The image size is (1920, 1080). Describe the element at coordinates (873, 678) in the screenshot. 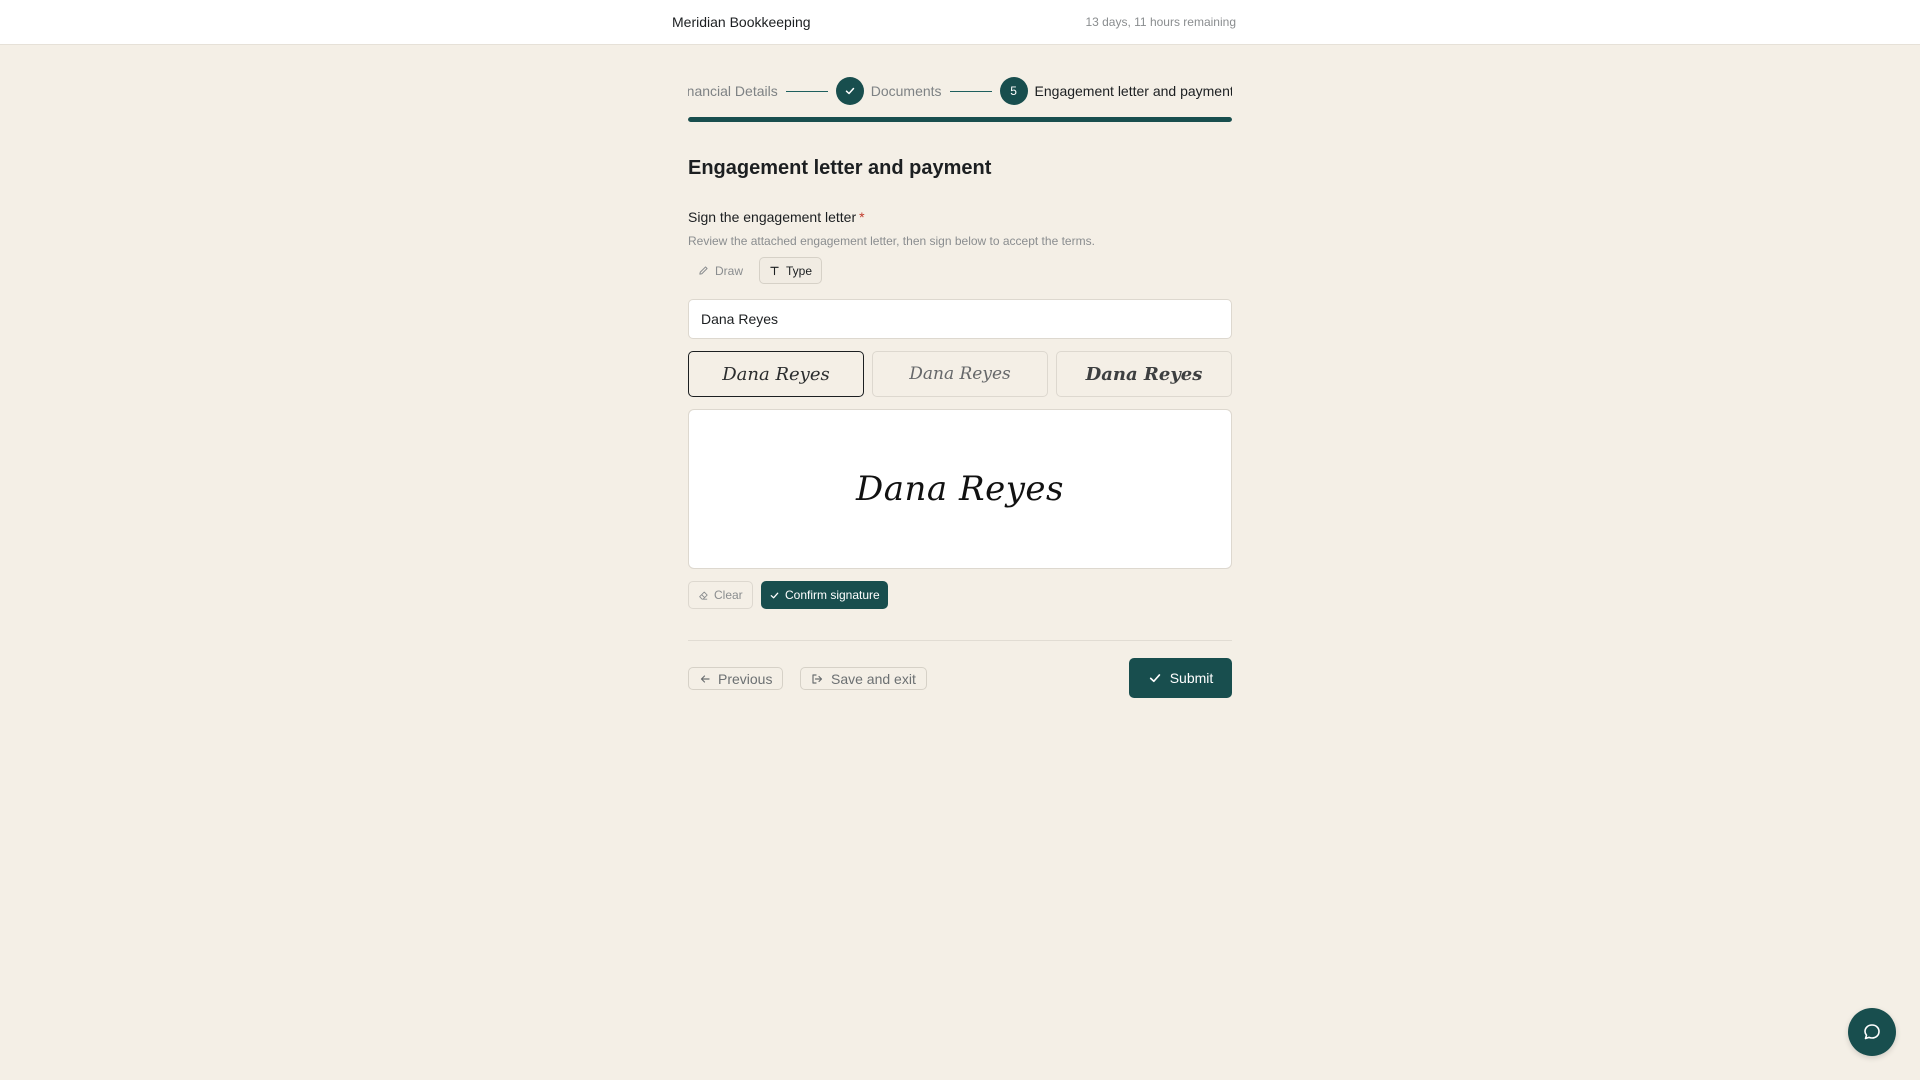

I see `save-and-exit-label: Save and exit` at that location.